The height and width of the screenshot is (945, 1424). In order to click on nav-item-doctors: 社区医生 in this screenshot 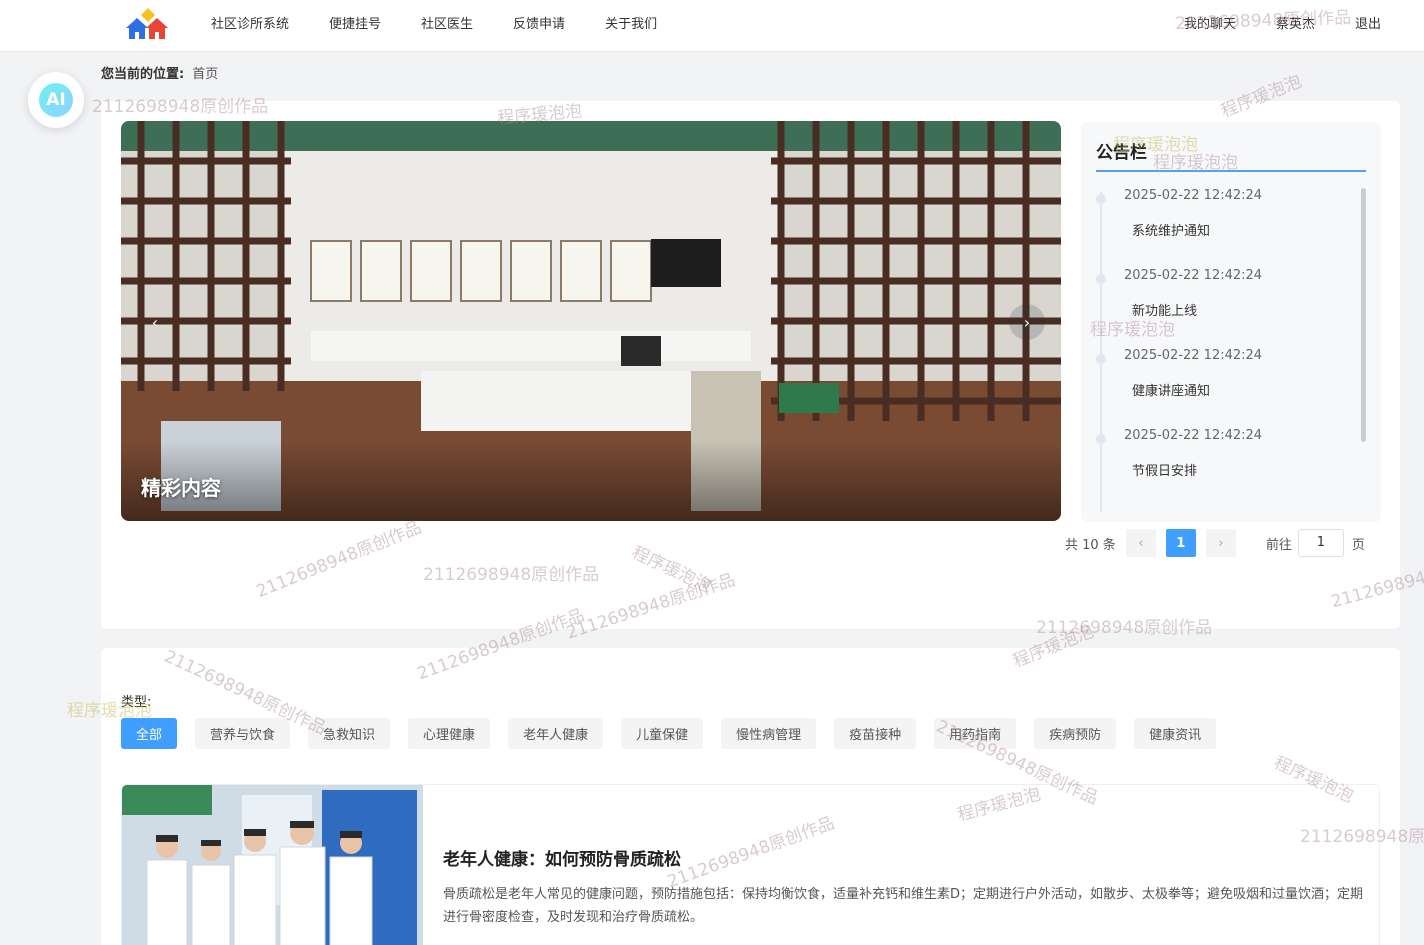, I will do `click(447, 22)`.